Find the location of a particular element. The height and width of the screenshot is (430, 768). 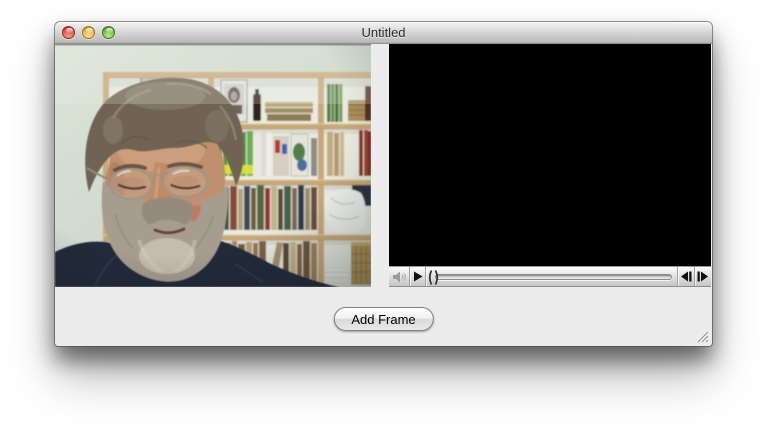

step-backward-button is located at coordinates (686, 276).